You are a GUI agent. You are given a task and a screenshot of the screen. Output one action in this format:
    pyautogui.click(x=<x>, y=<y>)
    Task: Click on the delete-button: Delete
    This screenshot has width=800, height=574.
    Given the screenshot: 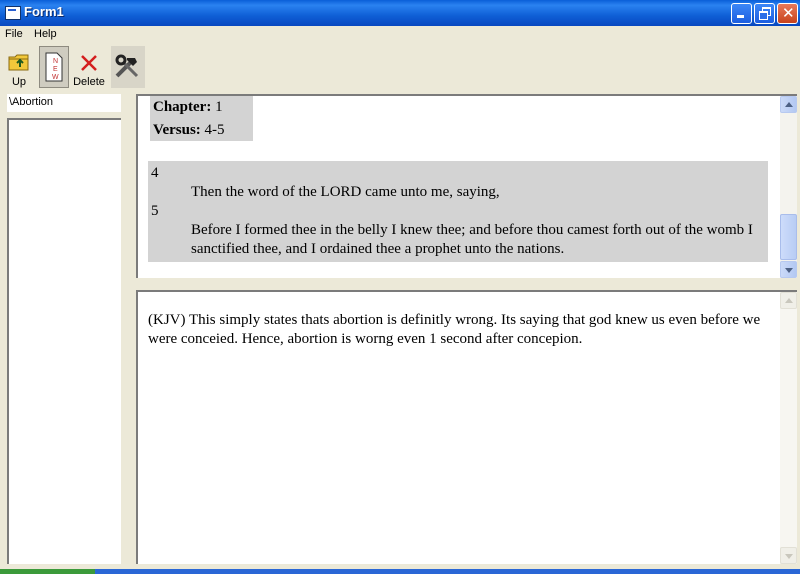 What is the action you would take?
    pyautogui.click(x=89, y=67)
    